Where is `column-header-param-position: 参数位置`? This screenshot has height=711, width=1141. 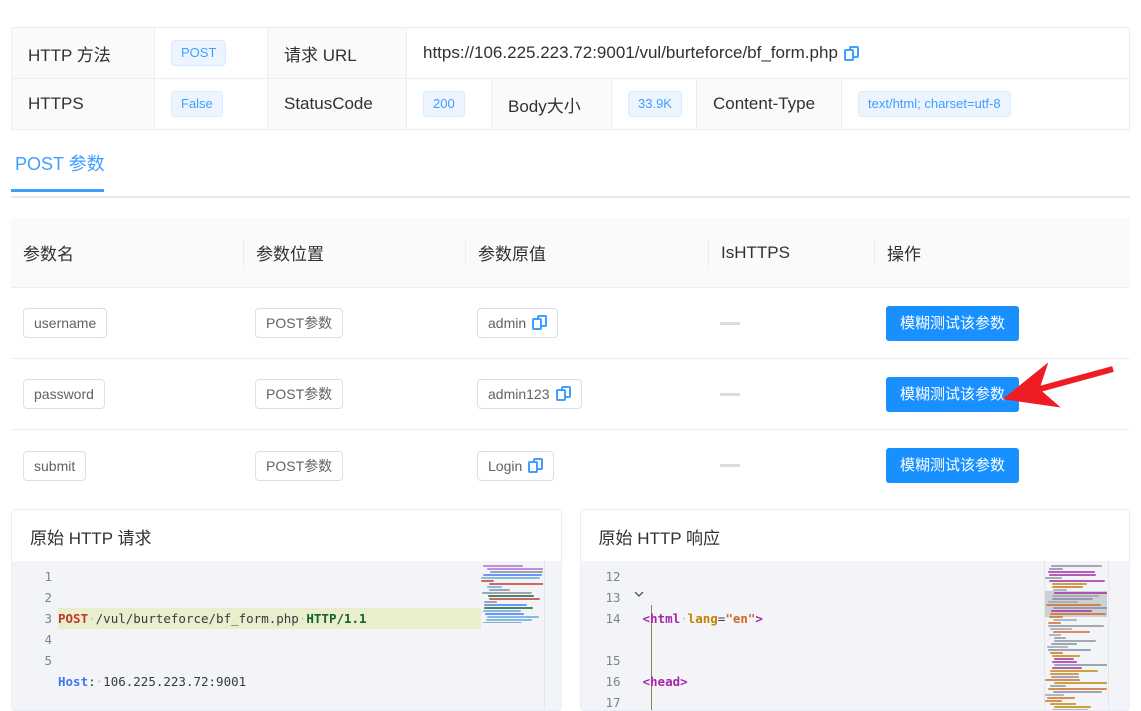 column-header-param-position: 参数位置 is located at coordinates (354, 252).